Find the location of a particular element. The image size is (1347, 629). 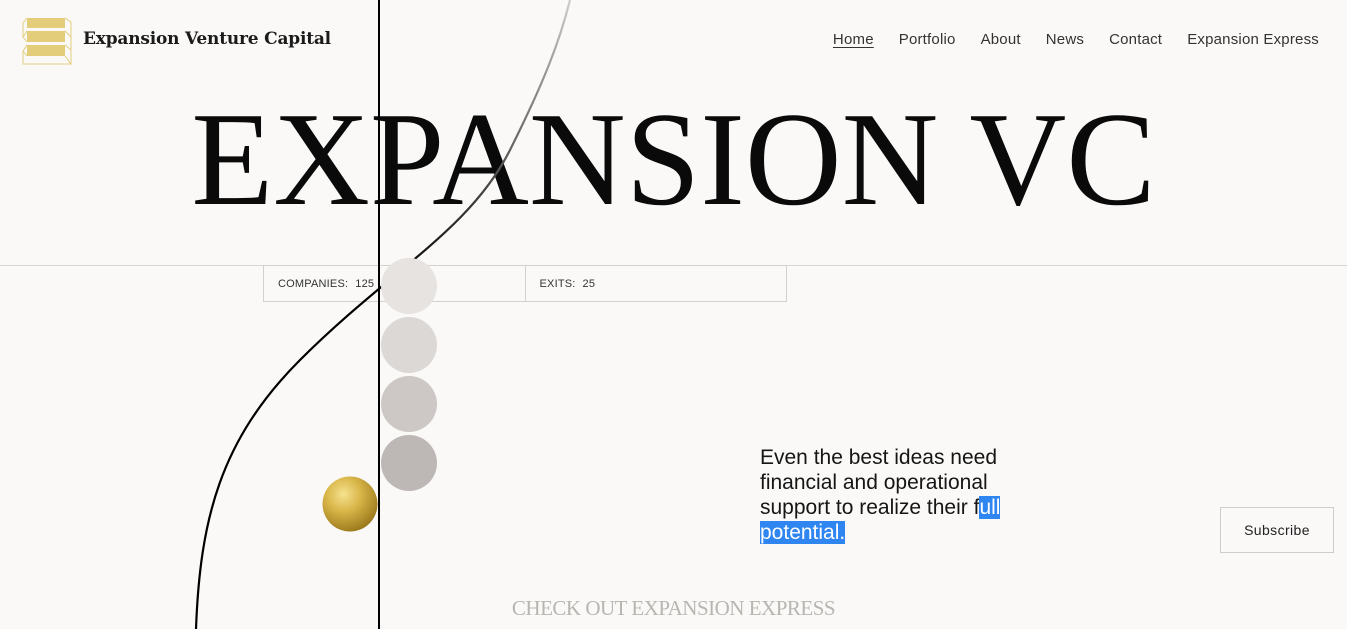

stat-exits-value: 25 is located at coordinates (589, 283).